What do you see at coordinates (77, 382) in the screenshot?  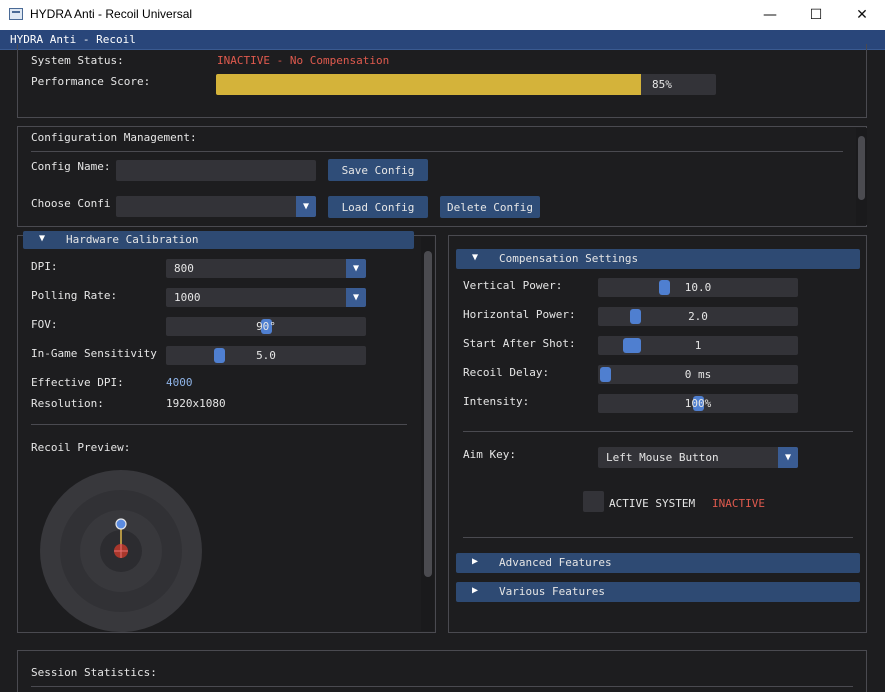 I see `effective-dpi-label: Effective DPI:` at bounding box center [77, 382].